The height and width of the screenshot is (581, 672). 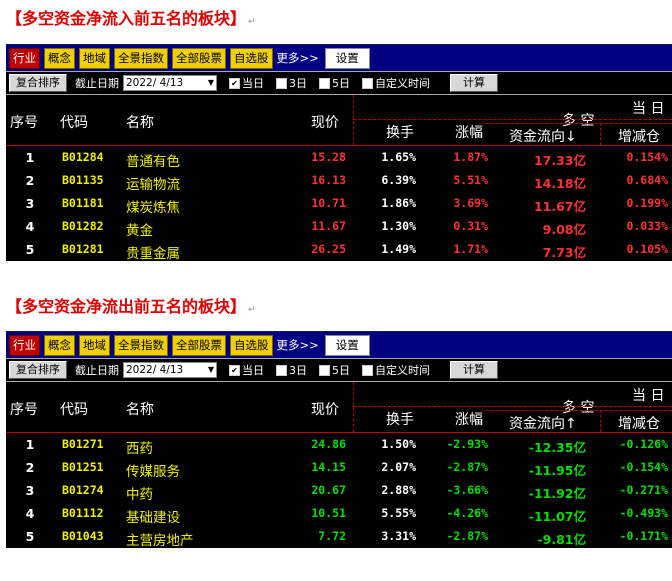 I want to click on turnover-cell: 2.88%, so click(x=398, y=490).